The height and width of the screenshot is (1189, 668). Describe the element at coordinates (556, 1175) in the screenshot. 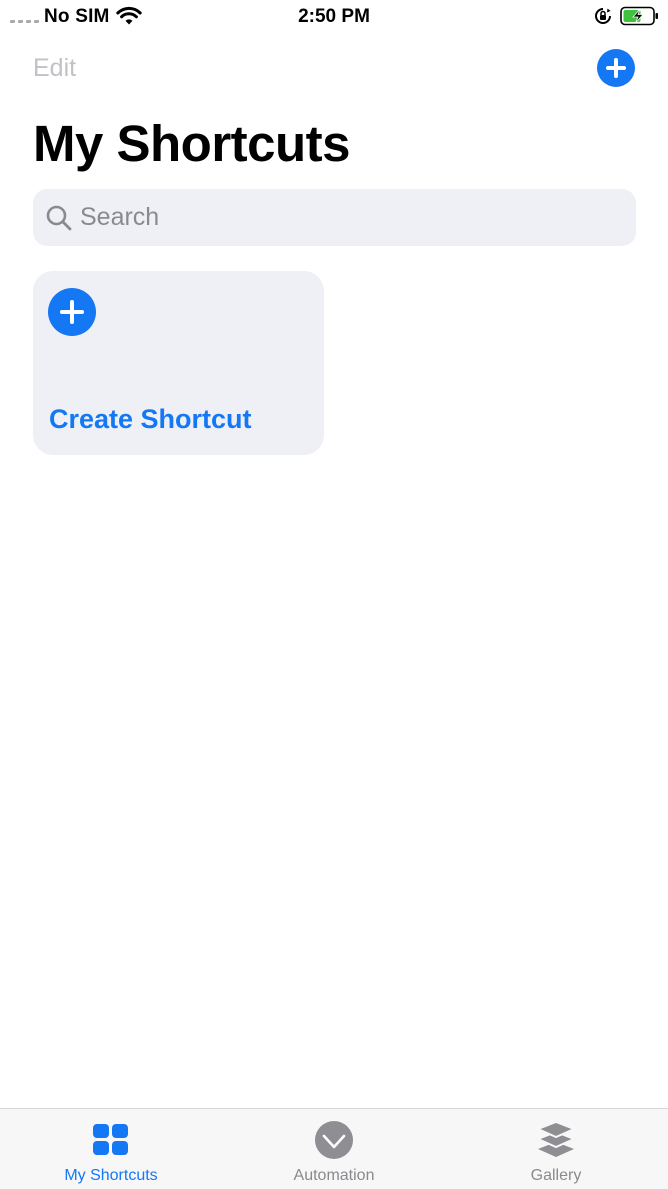

I see `tab-label: Gallery` at that location.